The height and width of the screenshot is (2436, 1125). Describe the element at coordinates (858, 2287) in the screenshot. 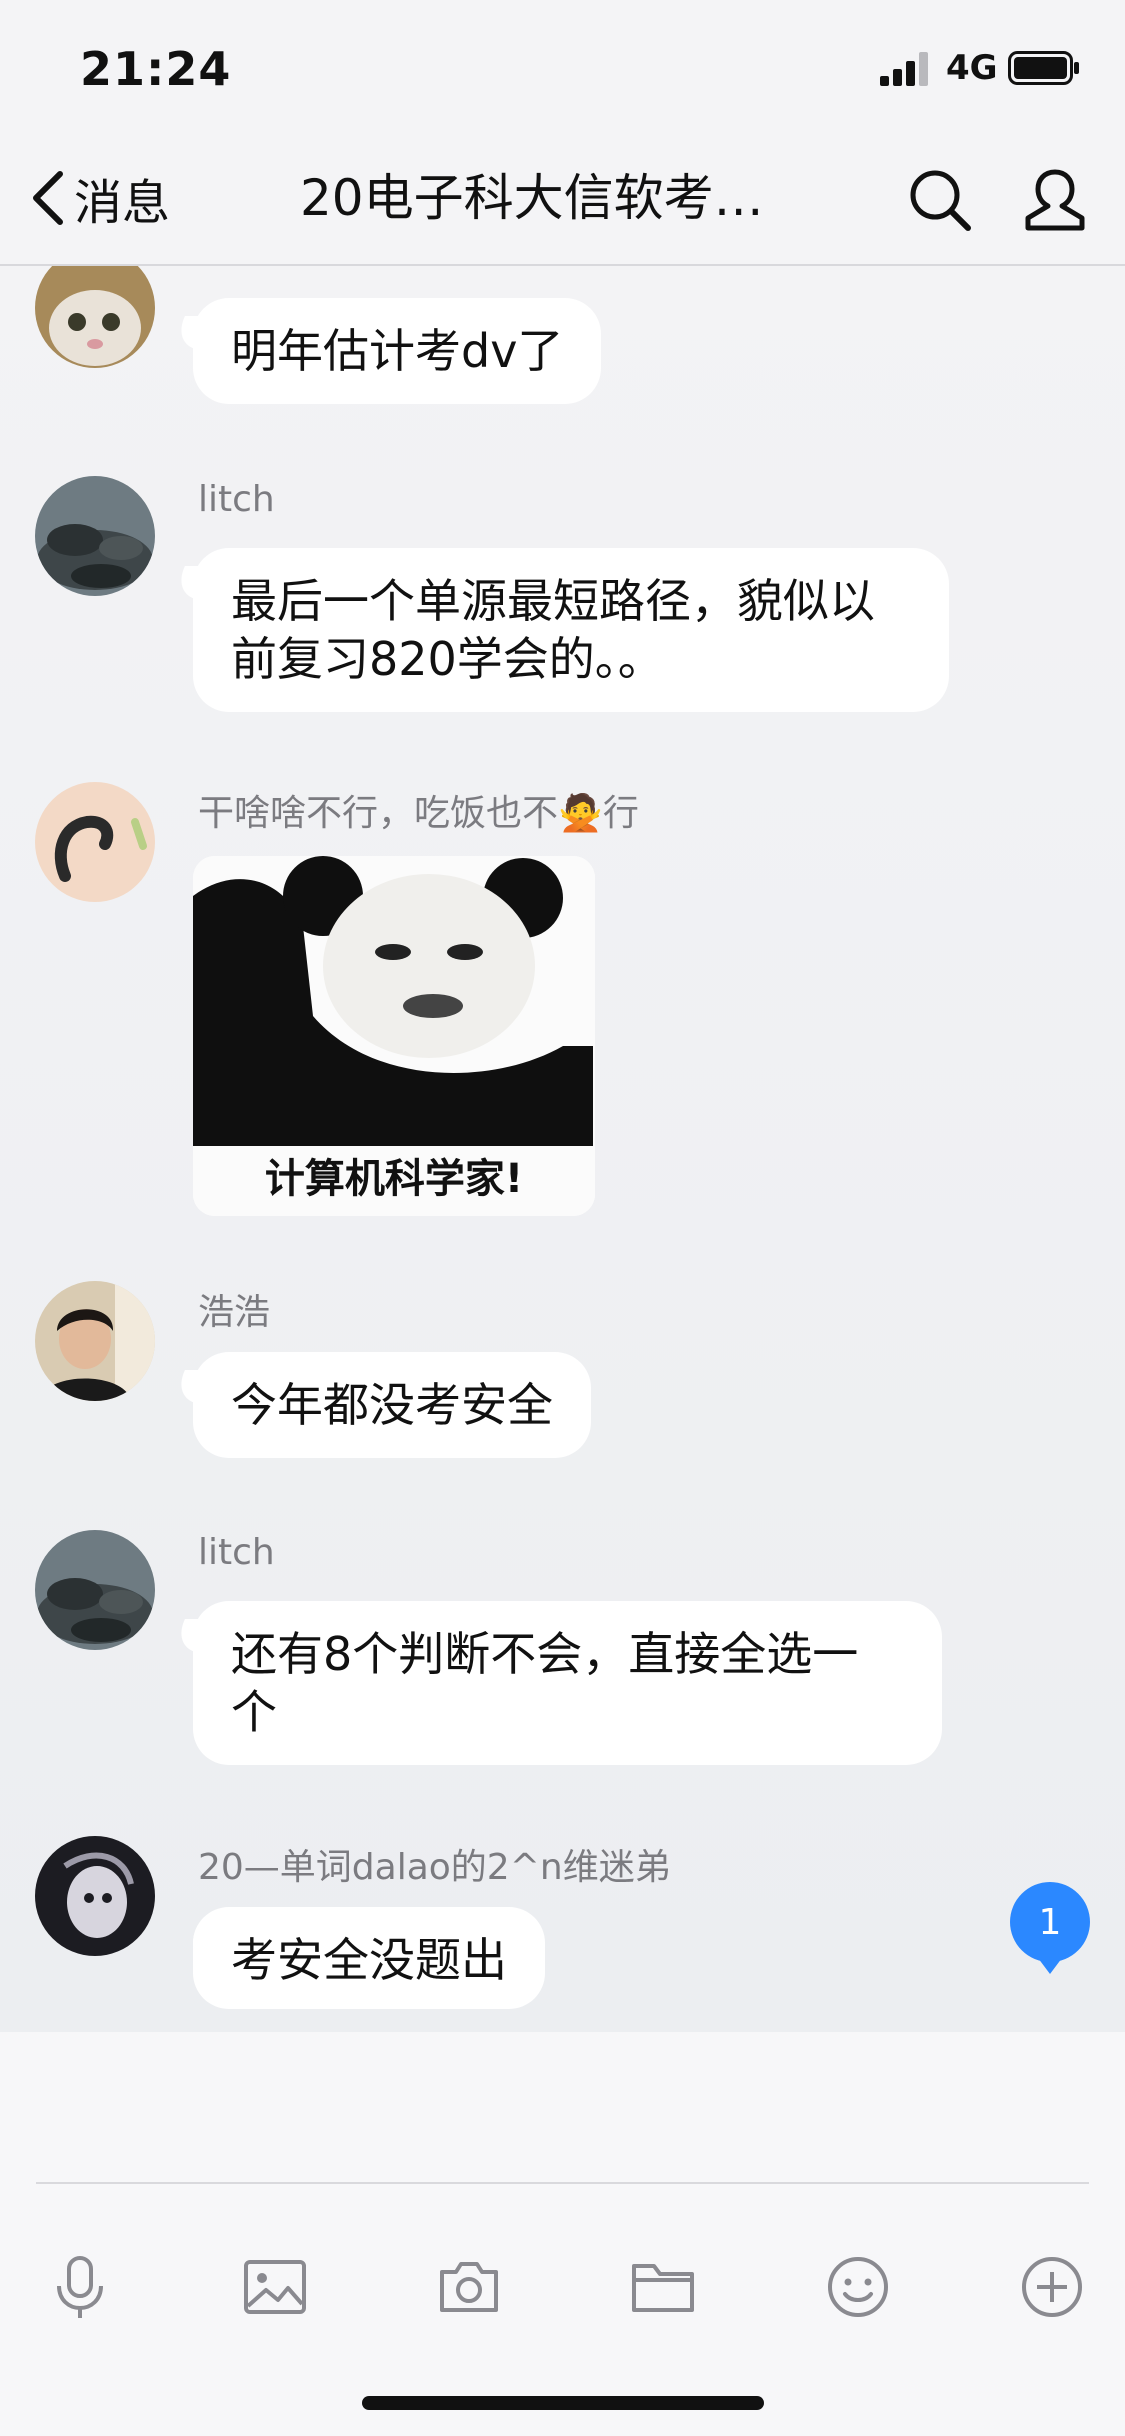

I see `emoji-icon` at that location.